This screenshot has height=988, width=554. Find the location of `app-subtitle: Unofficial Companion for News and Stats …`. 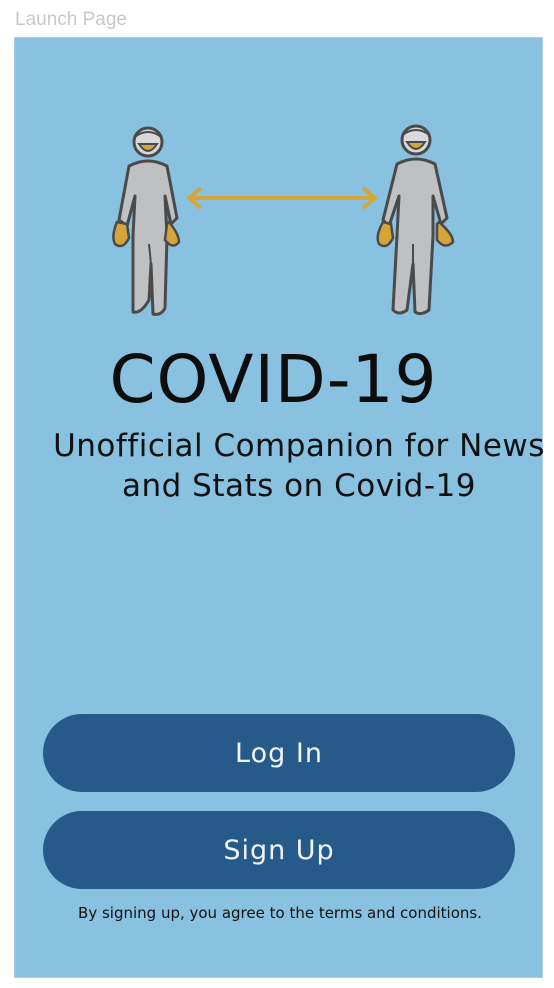

app-subtitle: Unofficial Companion for News and Stats … is located at coordinates (299, 466).